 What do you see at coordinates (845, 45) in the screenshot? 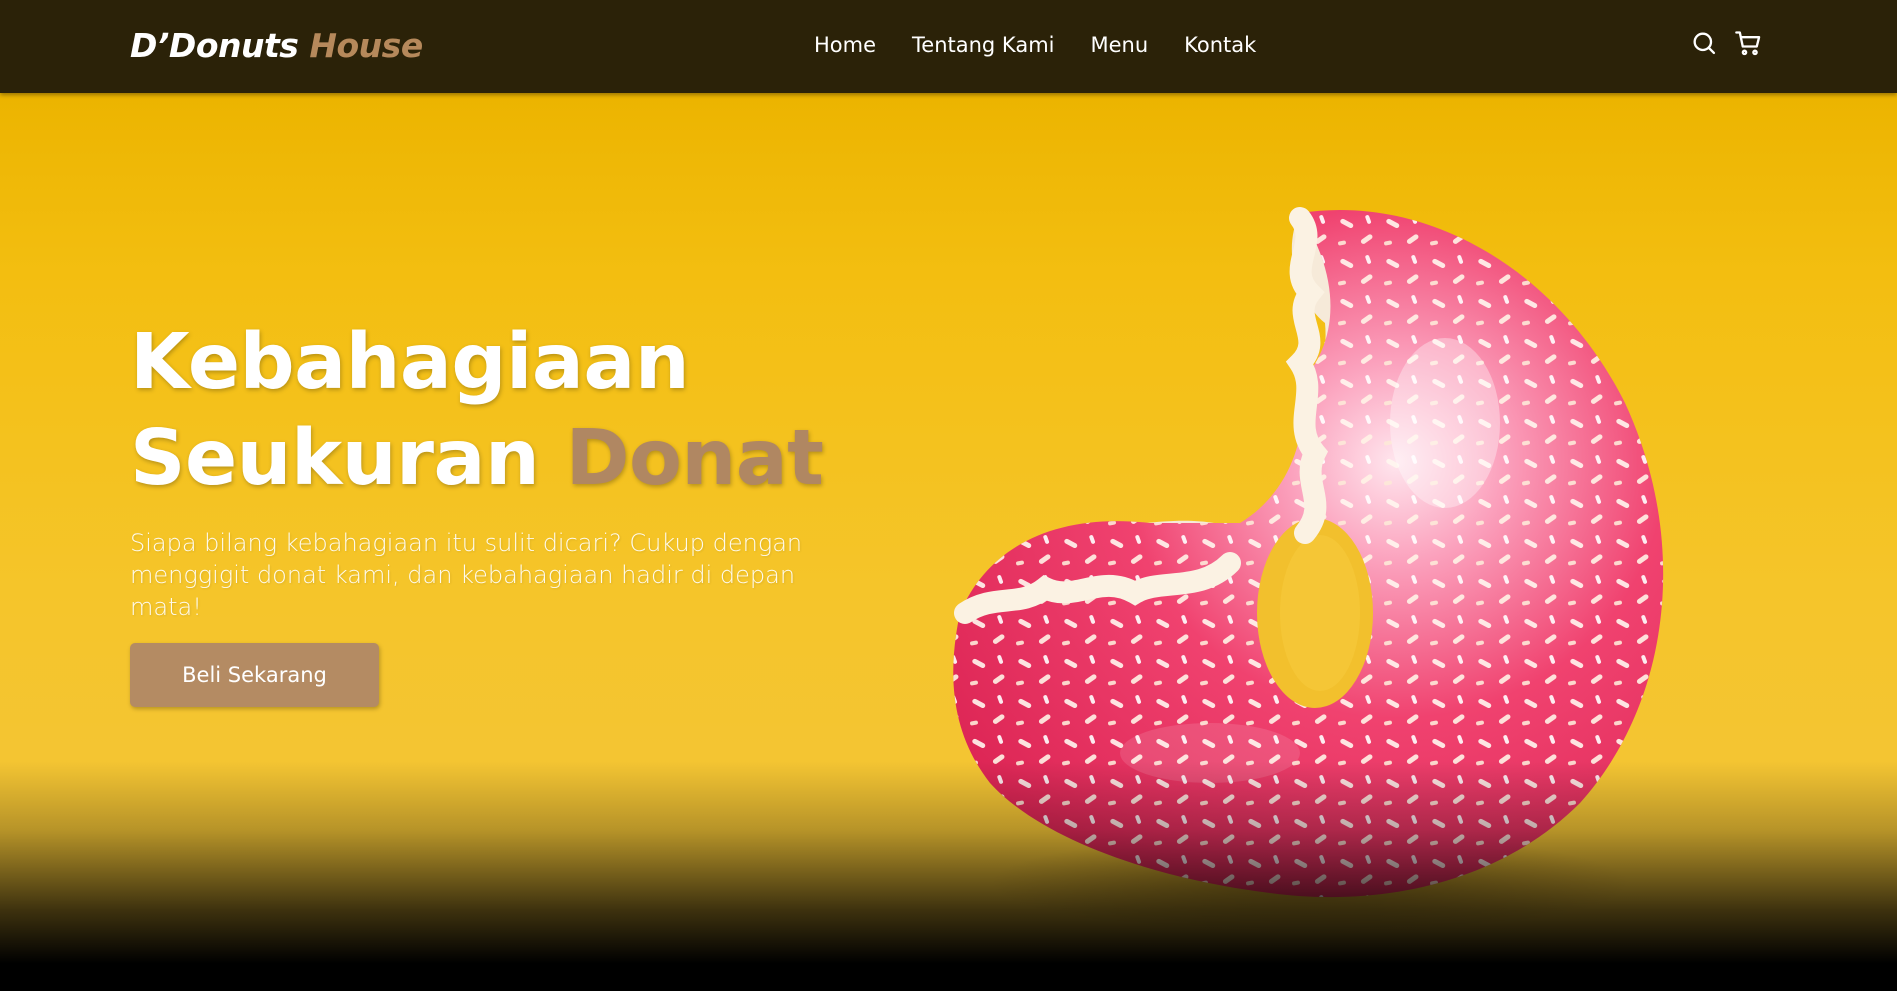
I see `nav-link-home: Home` at bounding box center [845, 45].